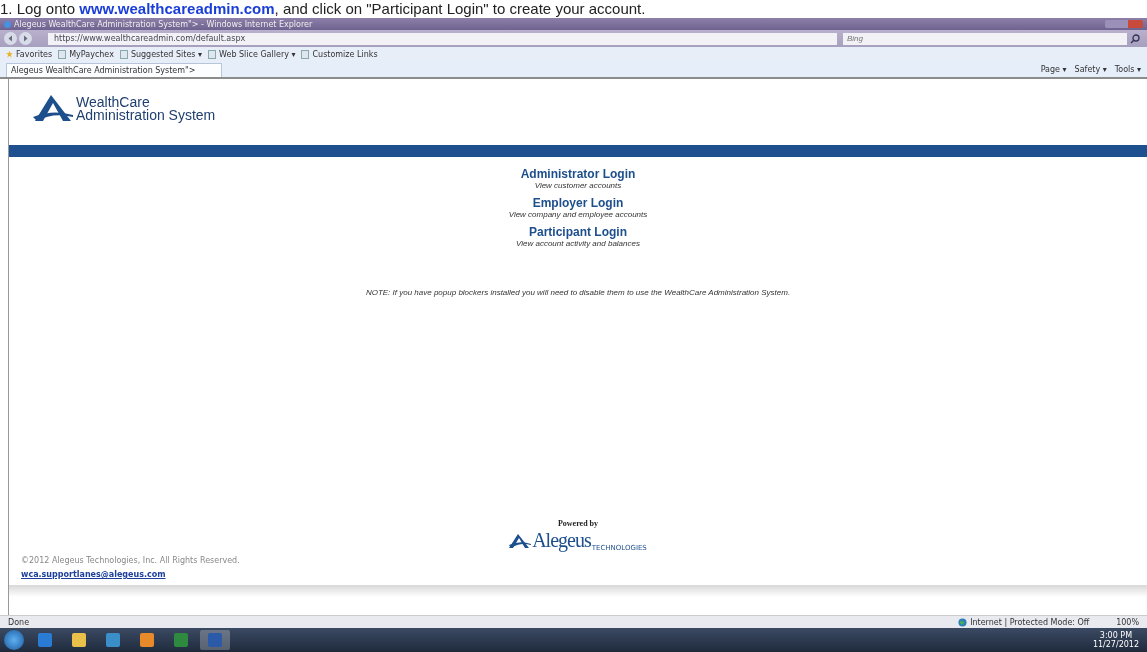 Image resolution: width=1147 pixels, height=652 pixels. What do you see at coordinates (146, 115) in the screenshot?
I see `logo-text: Administration System` at bounding box center [146, 115].